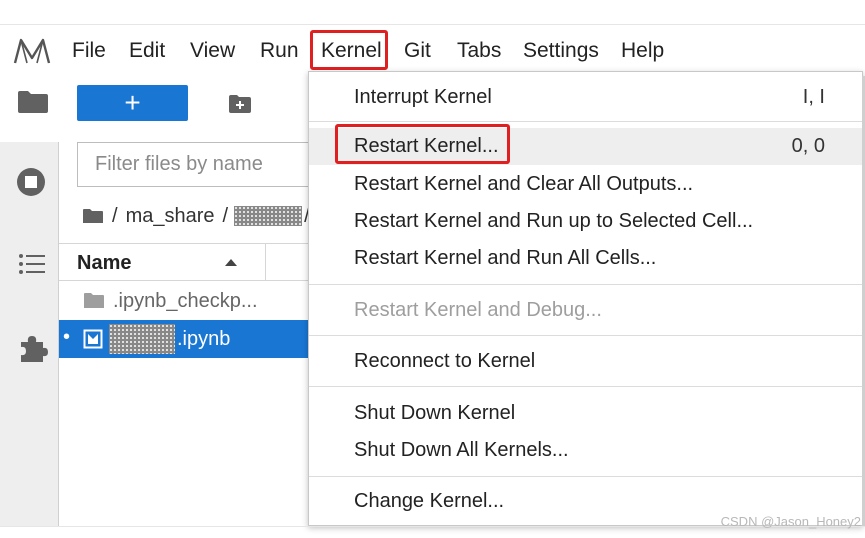 This screenshot has width=865, height=538. I want to click on menu-tabs: Tabs, so click(479, 51).